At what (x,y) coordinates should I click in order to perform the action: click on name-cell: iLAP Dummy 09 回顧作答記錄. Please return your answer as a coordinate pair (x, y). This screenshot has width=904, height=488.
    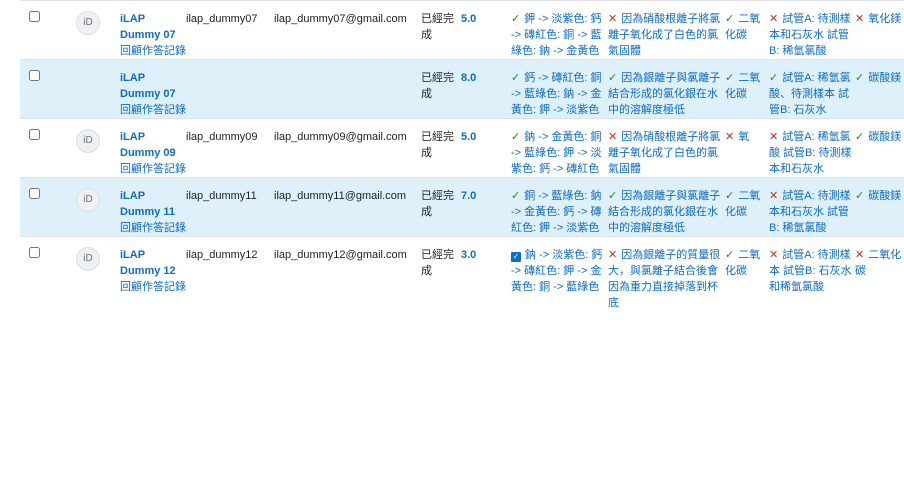
    Looking at the image, I should click on (153, 148).